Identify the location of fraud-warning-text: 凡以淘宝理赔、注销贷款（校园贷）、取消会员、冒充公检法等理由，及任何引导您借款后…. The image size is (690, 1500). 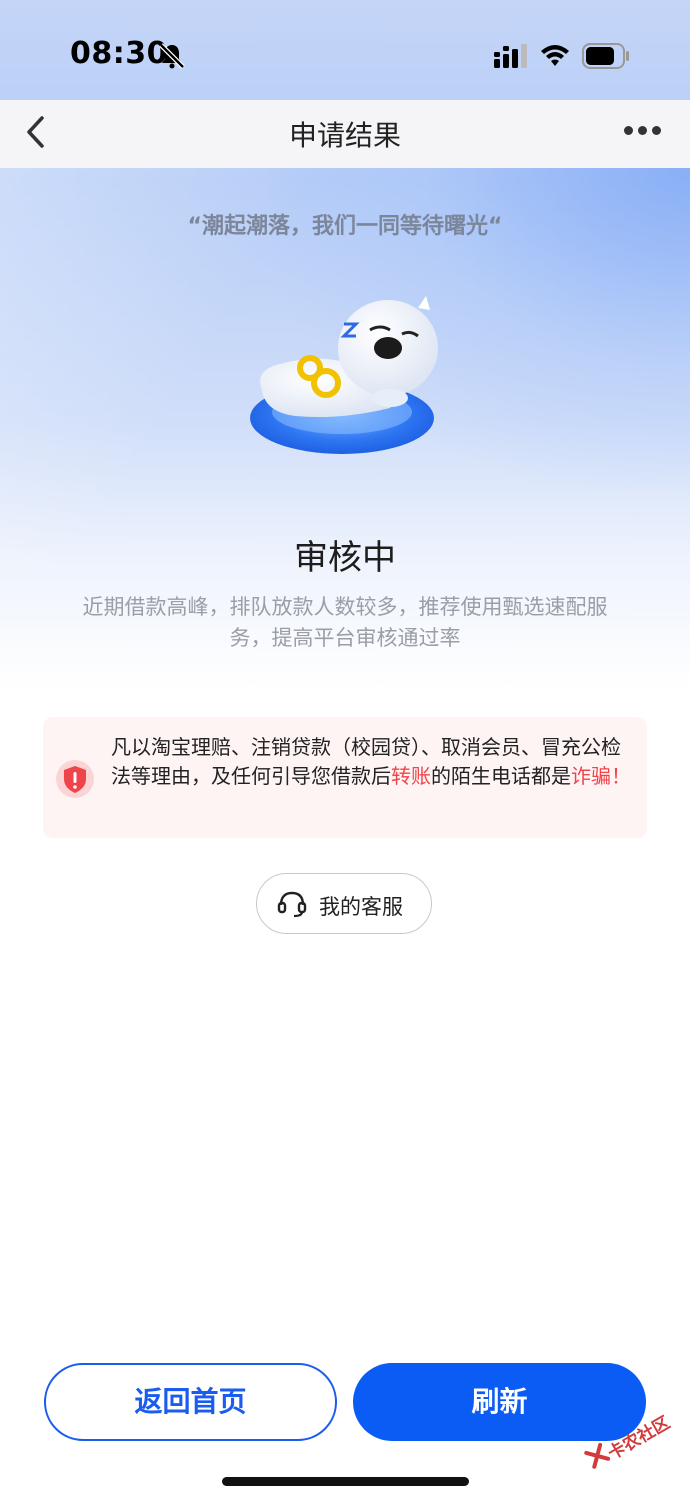
(371, 762).